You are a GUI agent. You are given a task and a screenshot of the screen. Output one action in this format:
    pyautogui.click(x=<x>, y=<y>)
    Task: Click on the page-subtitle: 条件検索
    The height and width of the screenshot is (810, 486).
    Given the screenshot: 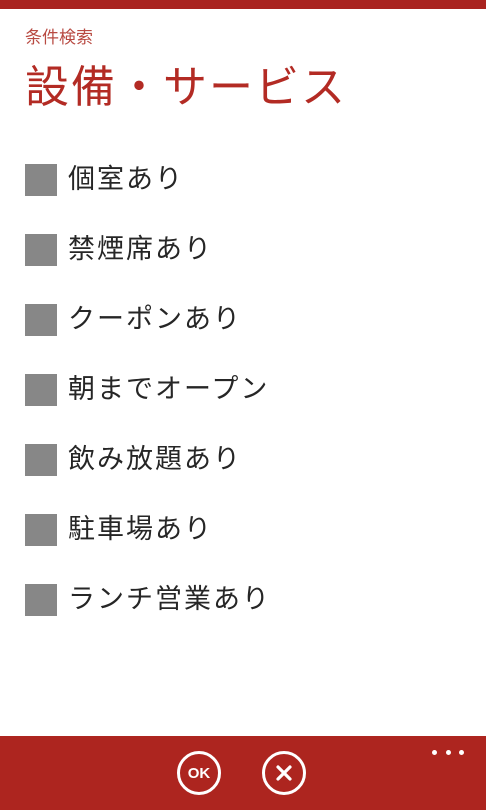 What is the action you would take?
    pyautogui.click(x=59, y=38)
    